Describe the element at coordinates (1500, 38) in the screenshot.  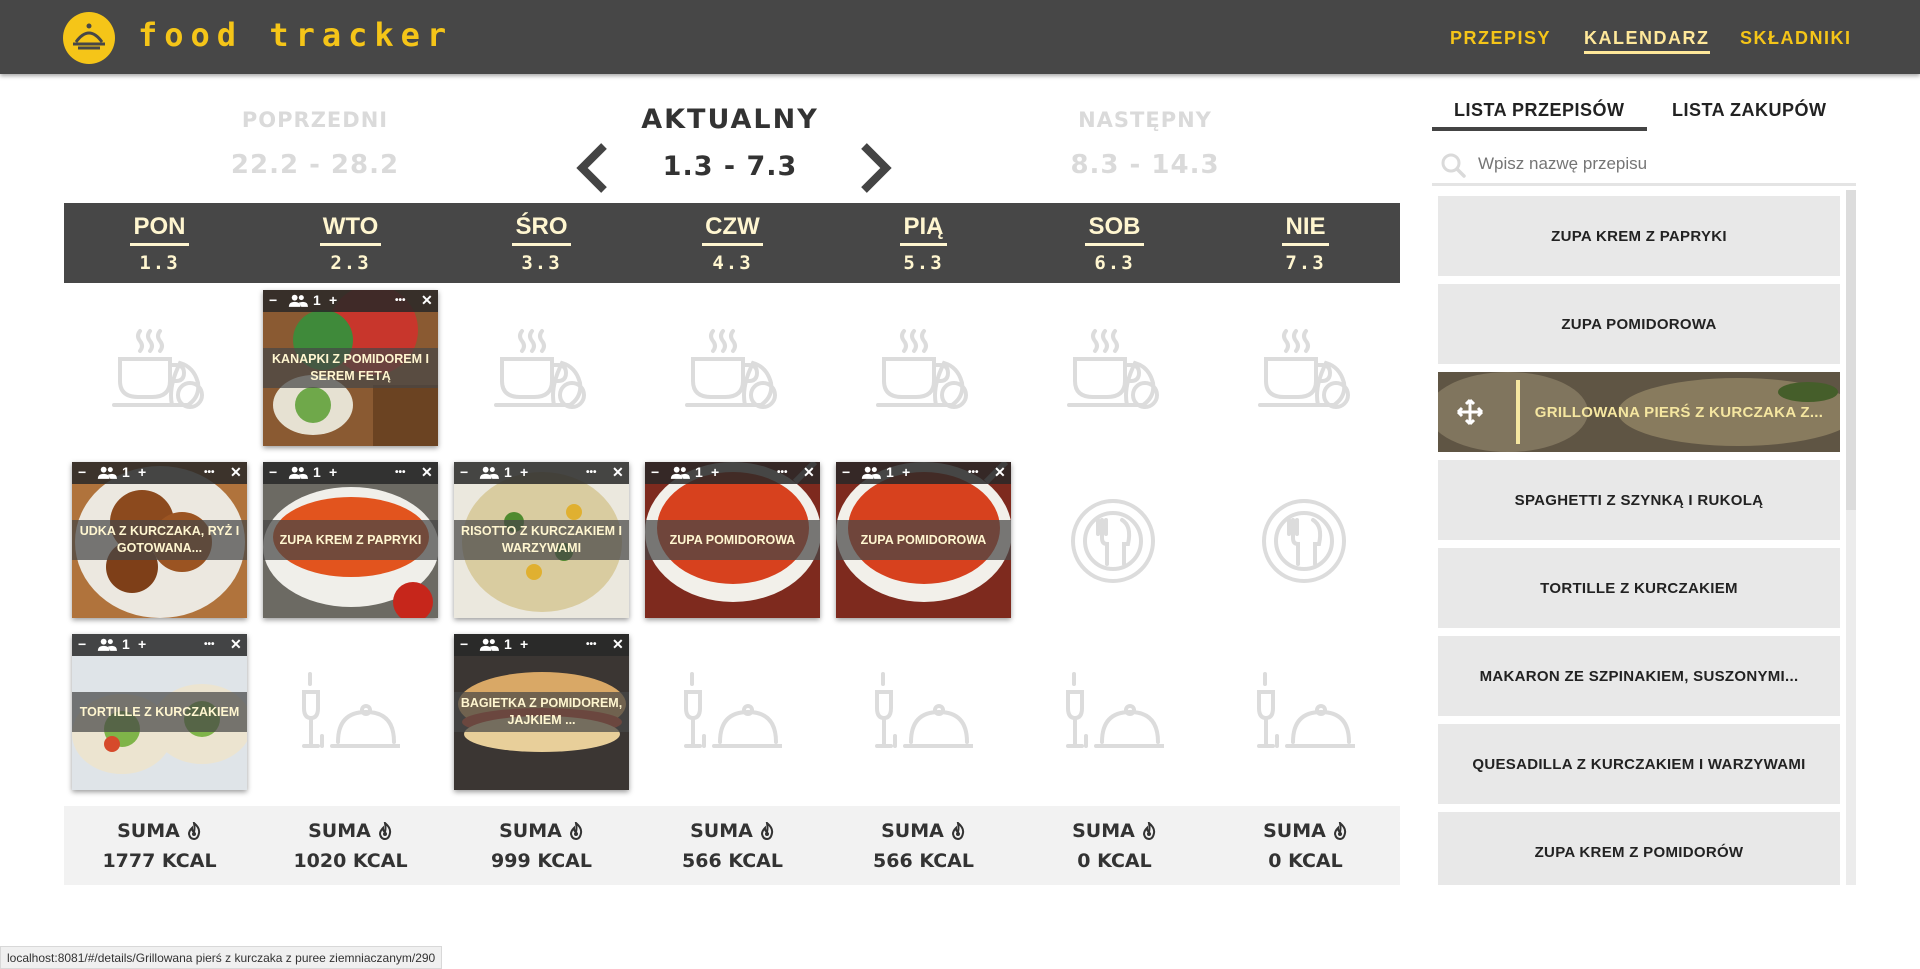
I see `nav-recipes: PRZEPISY` at that location.